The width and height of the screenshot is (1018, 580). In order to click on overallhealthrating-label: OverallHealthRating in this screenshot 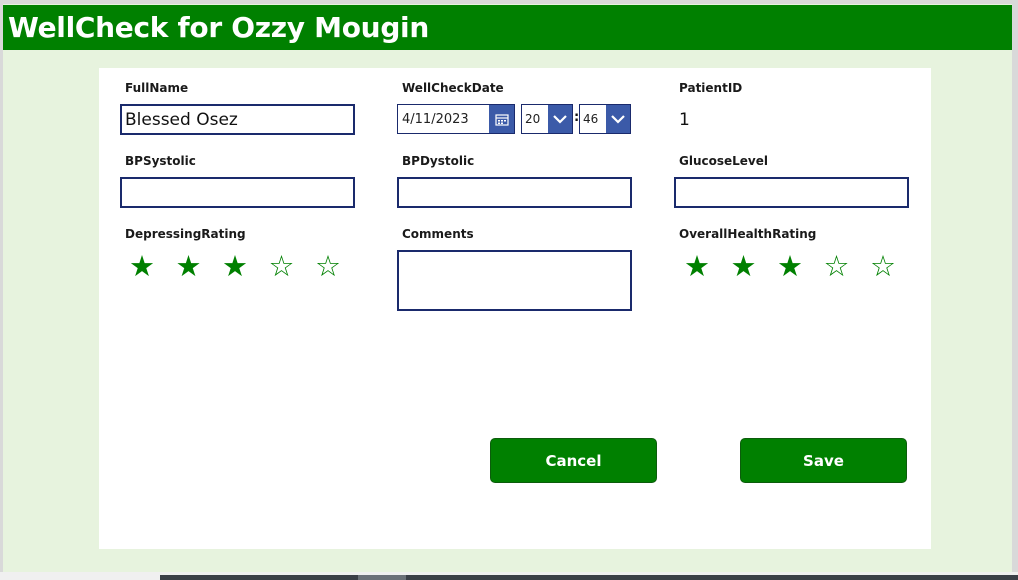, I will do `click(748, 234)`.